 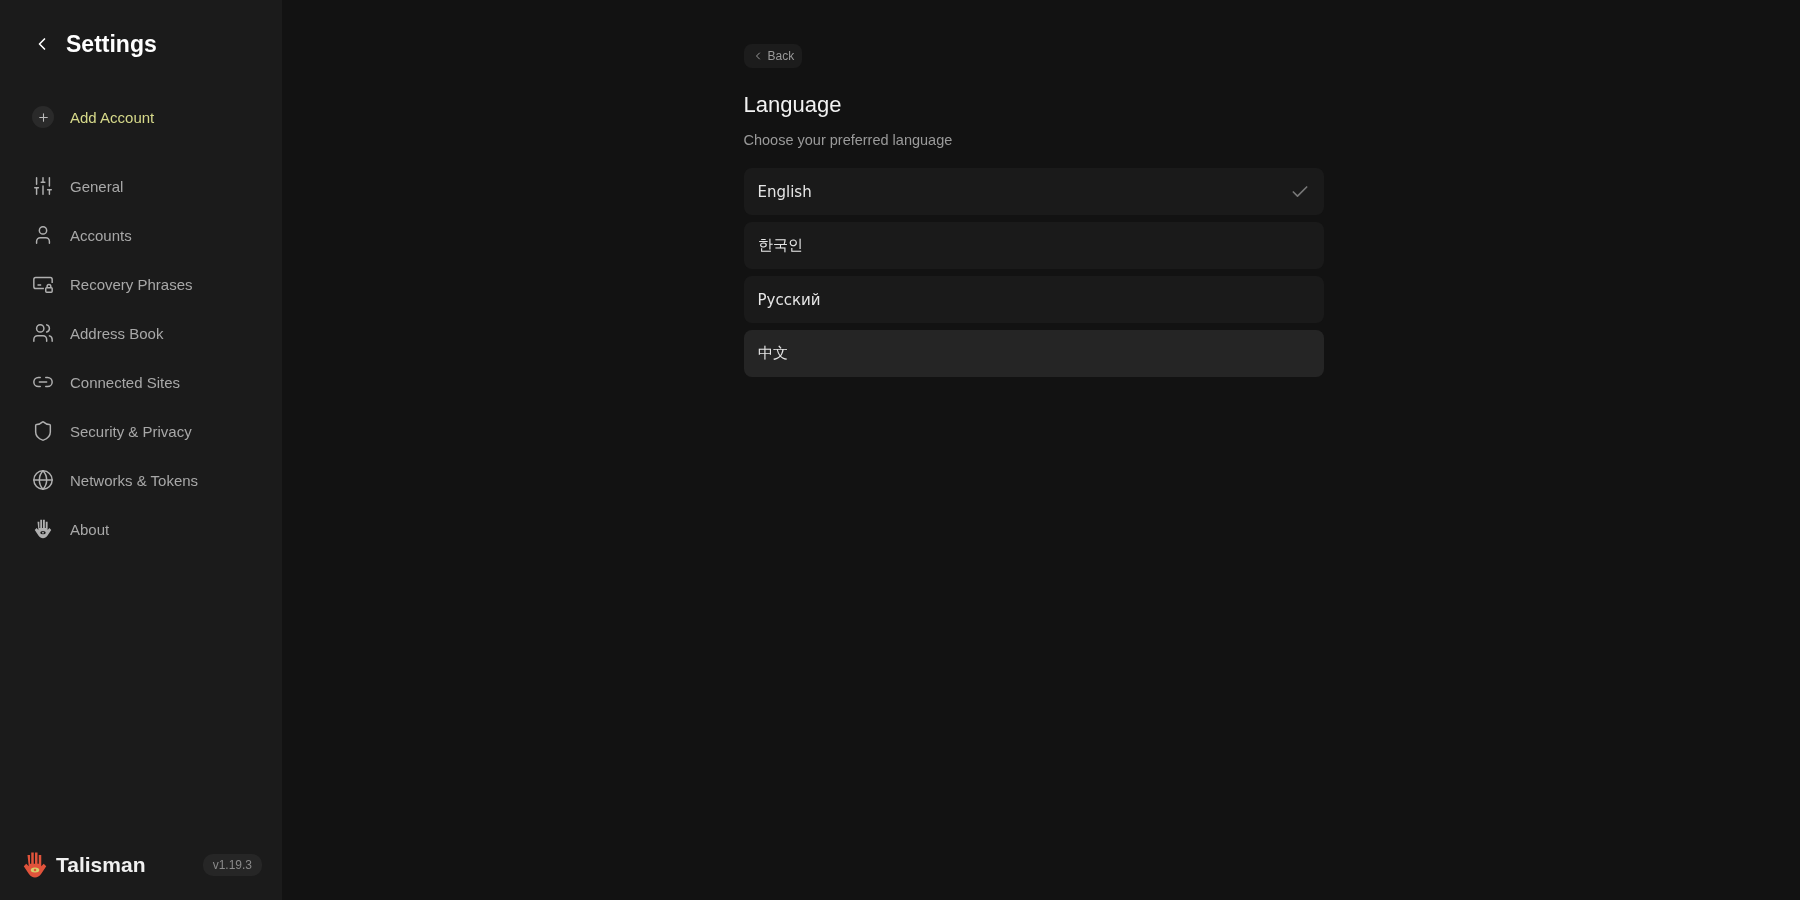 I want to click on hand-eye-icon, so click(x=43, y=529).